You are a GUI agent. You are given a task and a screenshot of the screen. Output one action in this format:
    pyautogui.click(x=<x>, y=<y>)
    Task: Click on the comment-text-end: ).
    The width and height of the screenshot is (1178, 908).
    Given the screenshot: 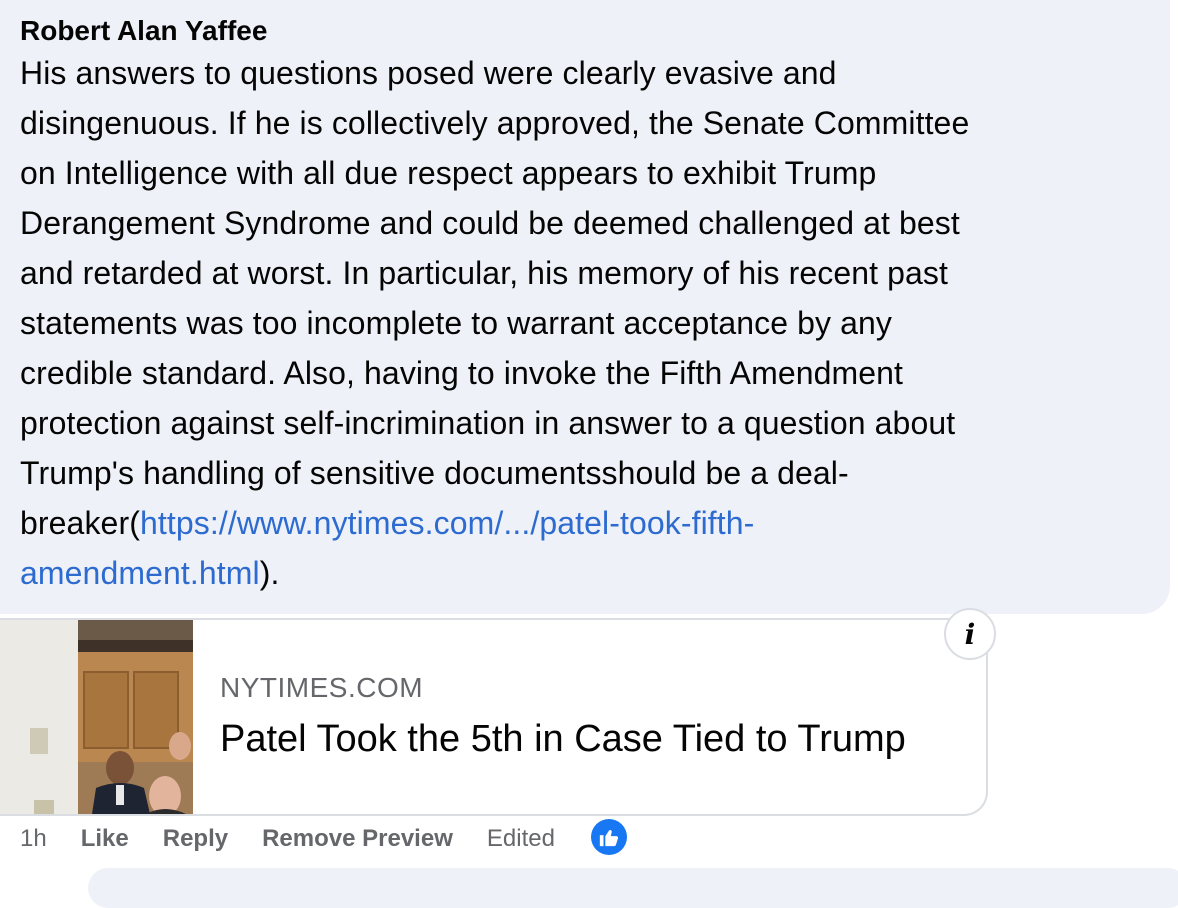 What is the action you would take?
    pyautogui.click(x=269, y=573)
    